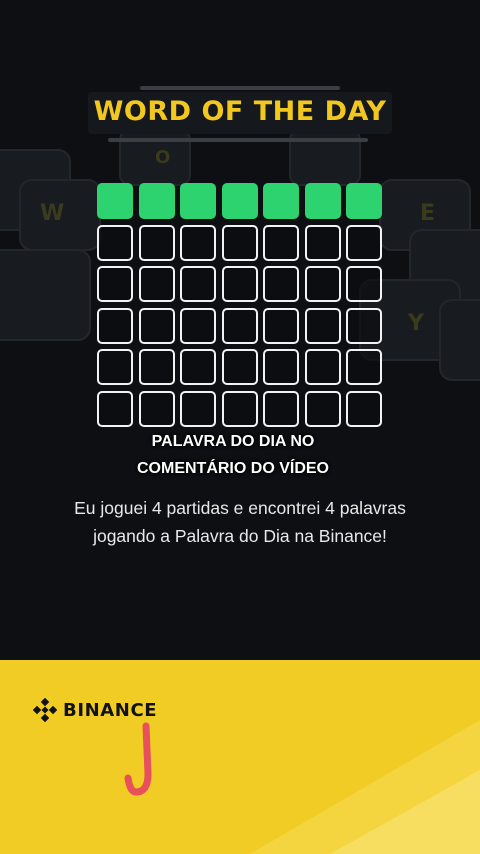 The height and width of the screenshot is (854, 480). What do you see at coordinates (427, 213) in the screenshot?
I see `bg-letter-e: E` at bounding box center [427, 213].